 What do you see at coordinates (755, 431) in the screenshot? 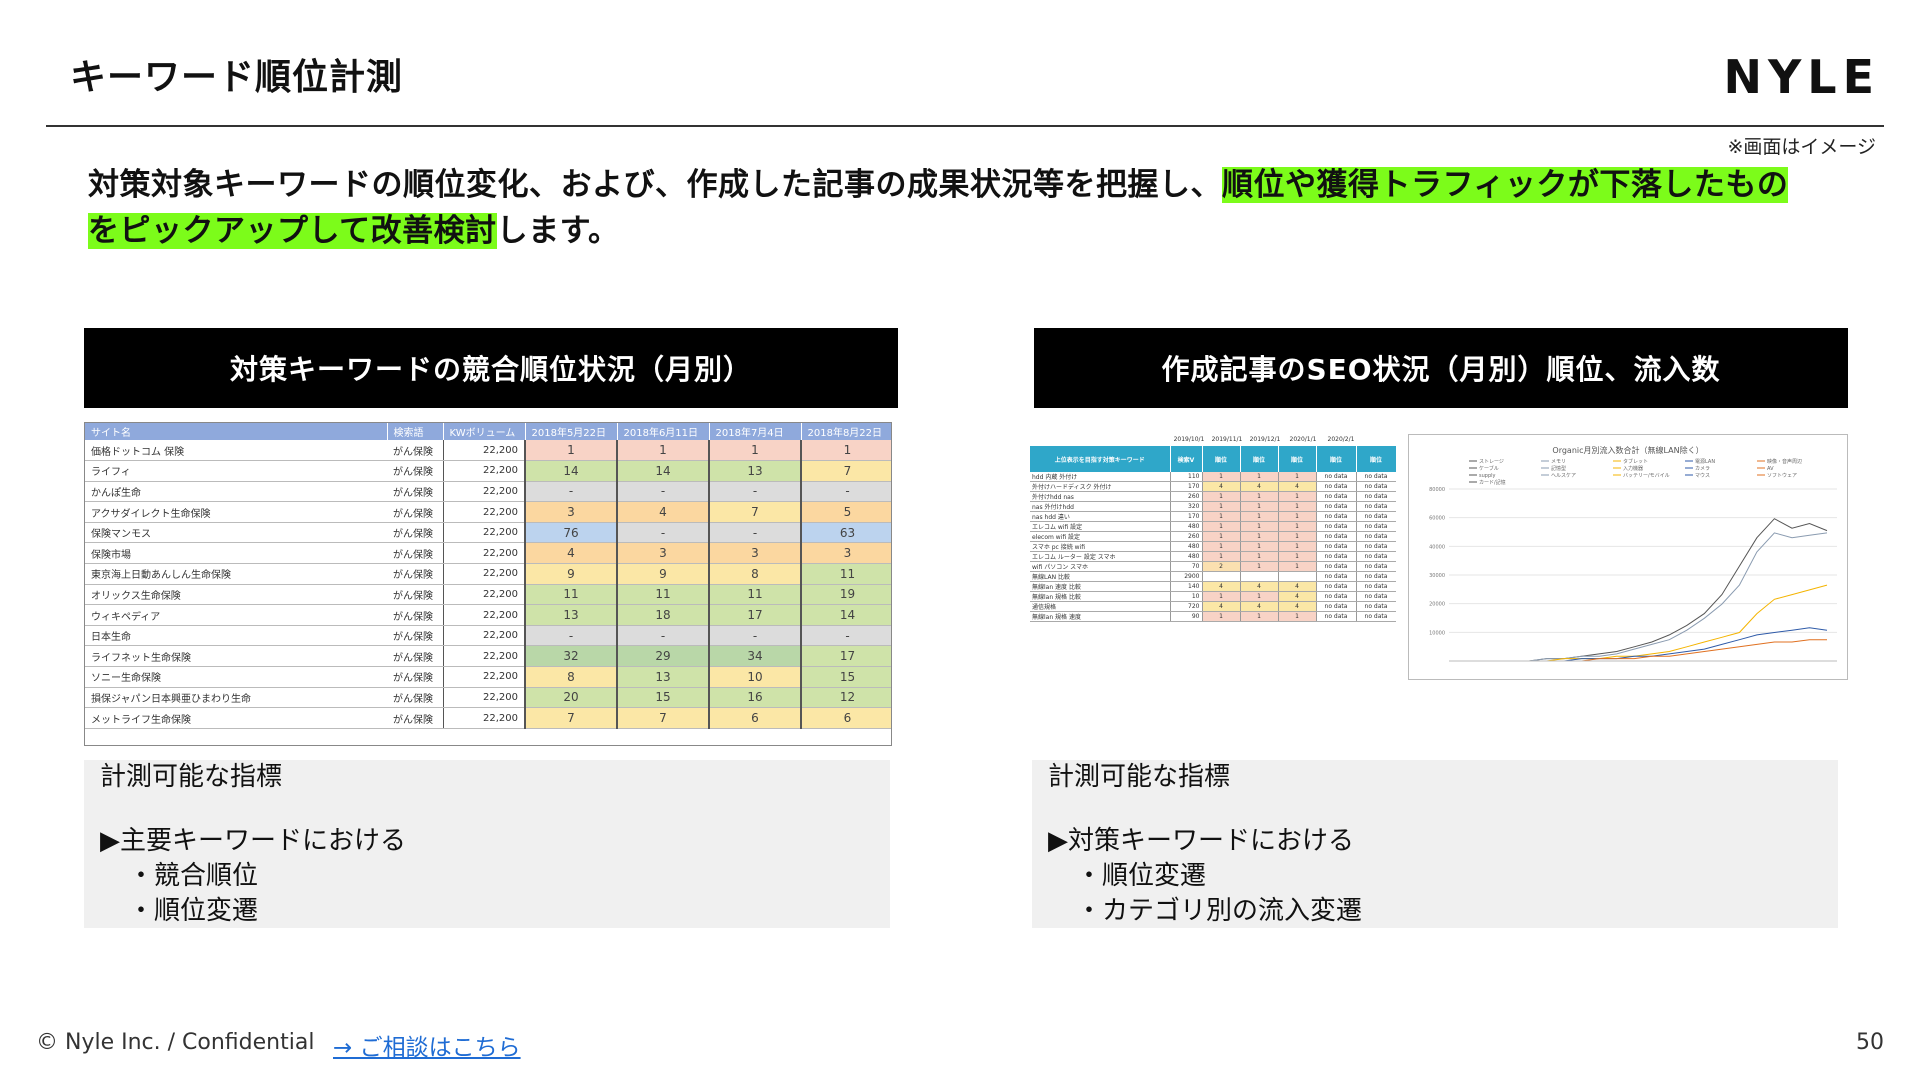
I see `table-header-cell: 2018年7月4日` at bounding box center [755, 431].